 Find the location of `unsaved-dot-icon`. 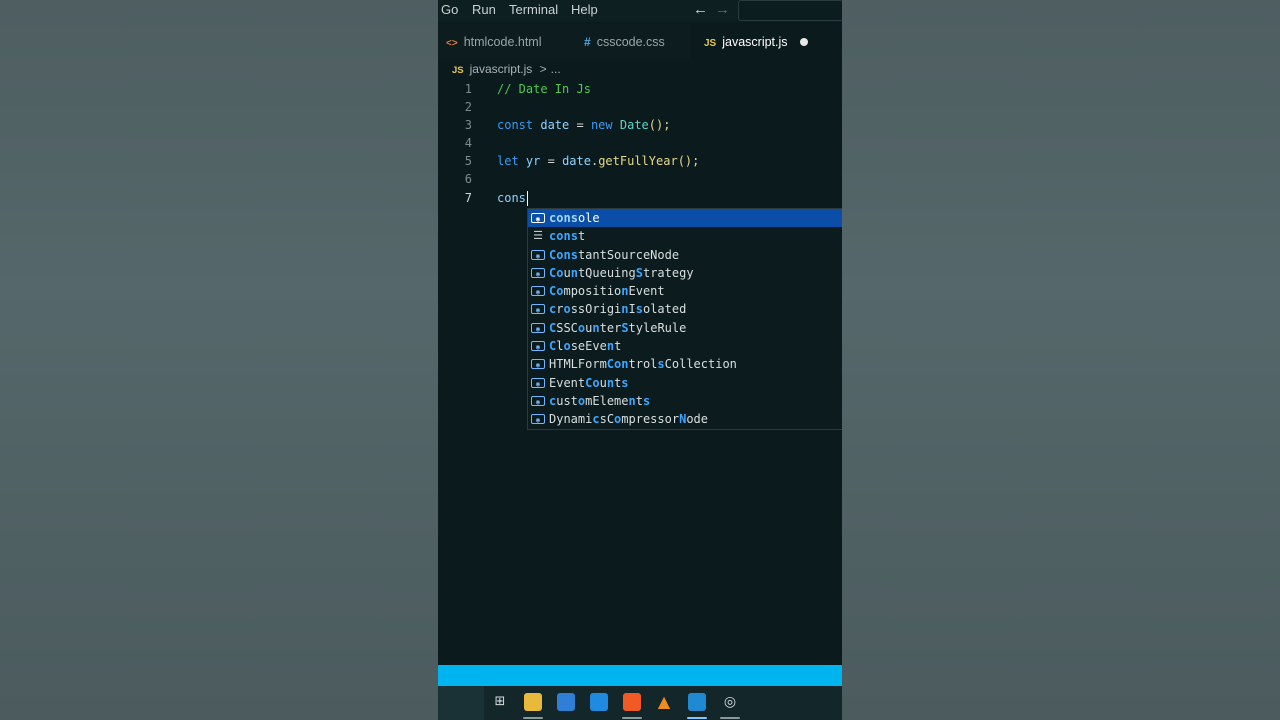

unsaved-dot-icon is located at coordinates (803, 41).